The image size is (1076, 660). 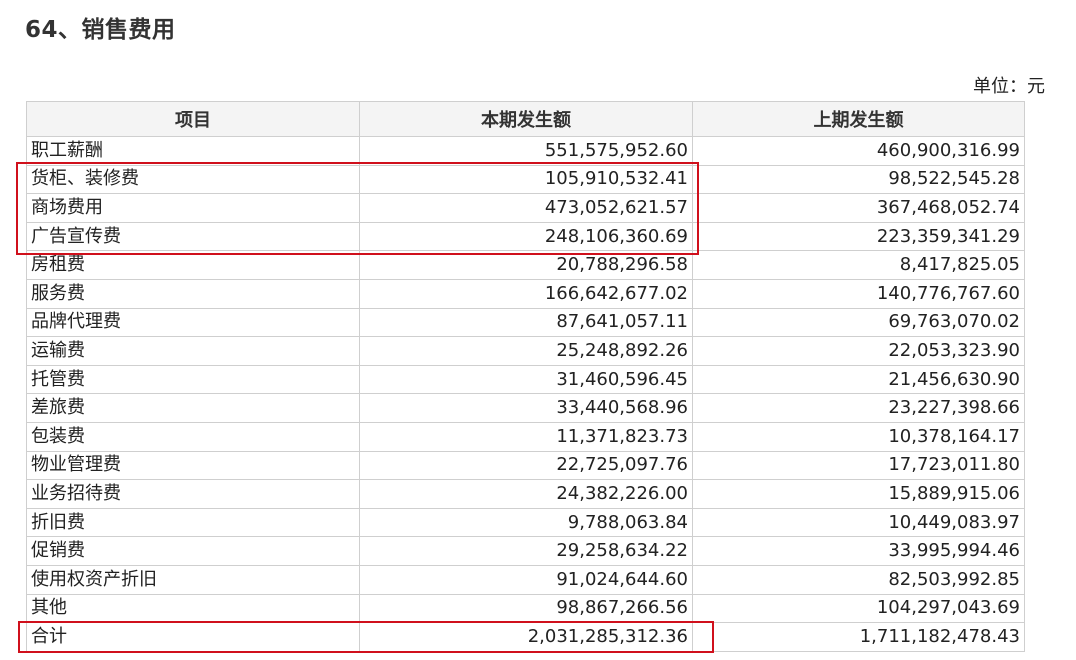 I want to click on cell-prior-period: 23,227,398.66, so click(x=858, y=408).